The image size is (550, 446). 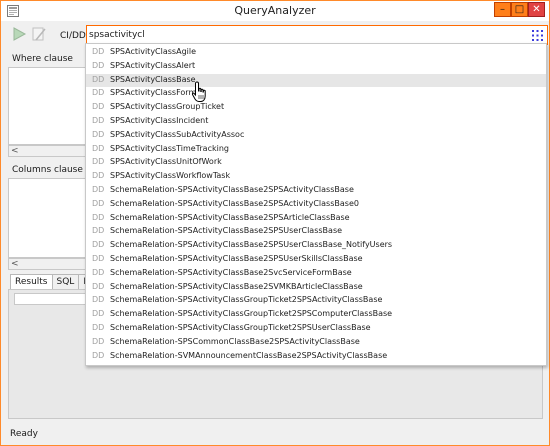 What do you see at coordinates (49, 151) in the screenshot?
I see `where-clause-hscrollbar: <` at bounding box center [49, 151].